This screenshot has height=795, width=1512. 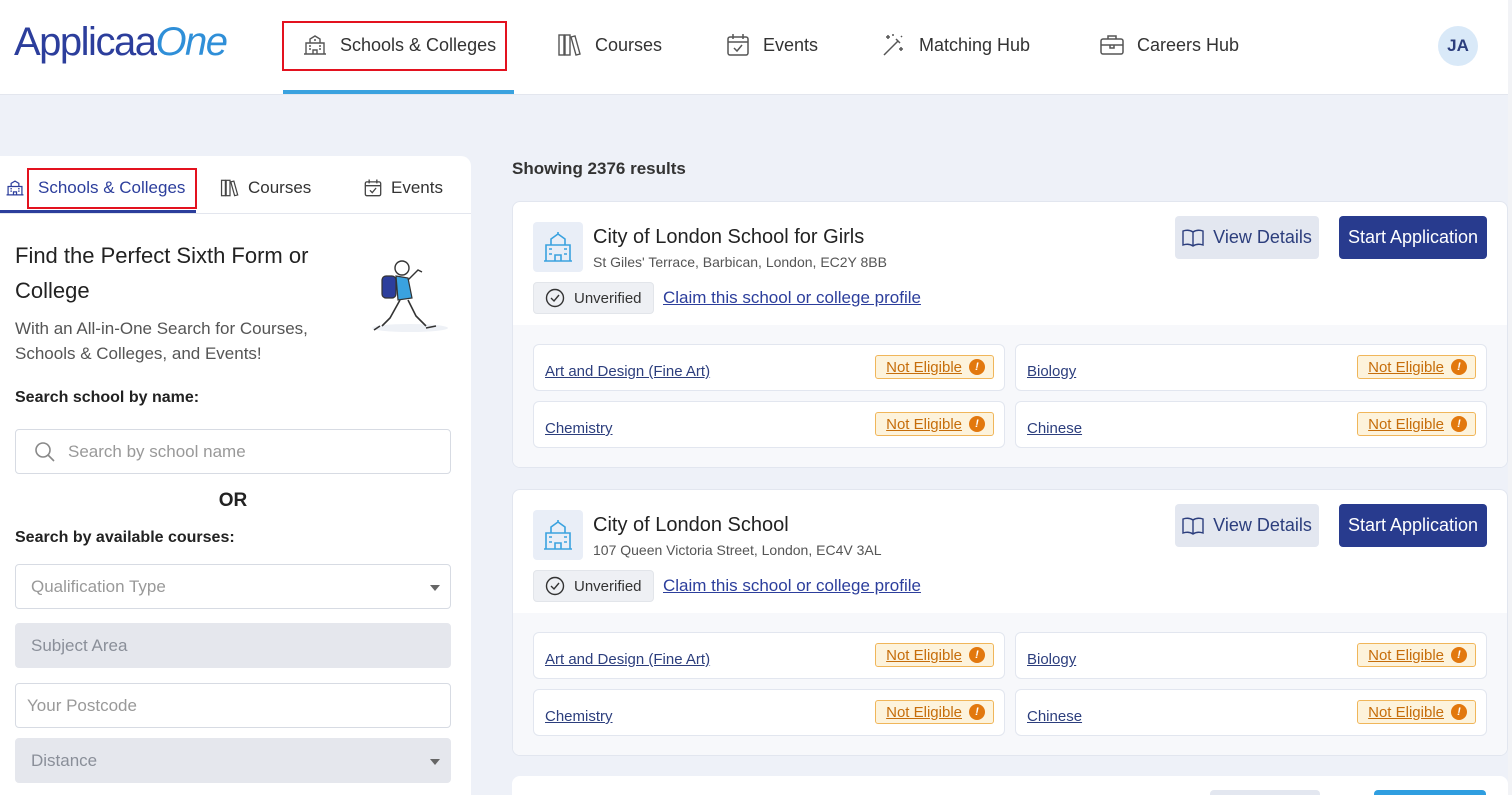 What do you see at coordinates (1112, 45) in the screenshot?
I see `briefcase-icon` at bounding box center [1112, 45].